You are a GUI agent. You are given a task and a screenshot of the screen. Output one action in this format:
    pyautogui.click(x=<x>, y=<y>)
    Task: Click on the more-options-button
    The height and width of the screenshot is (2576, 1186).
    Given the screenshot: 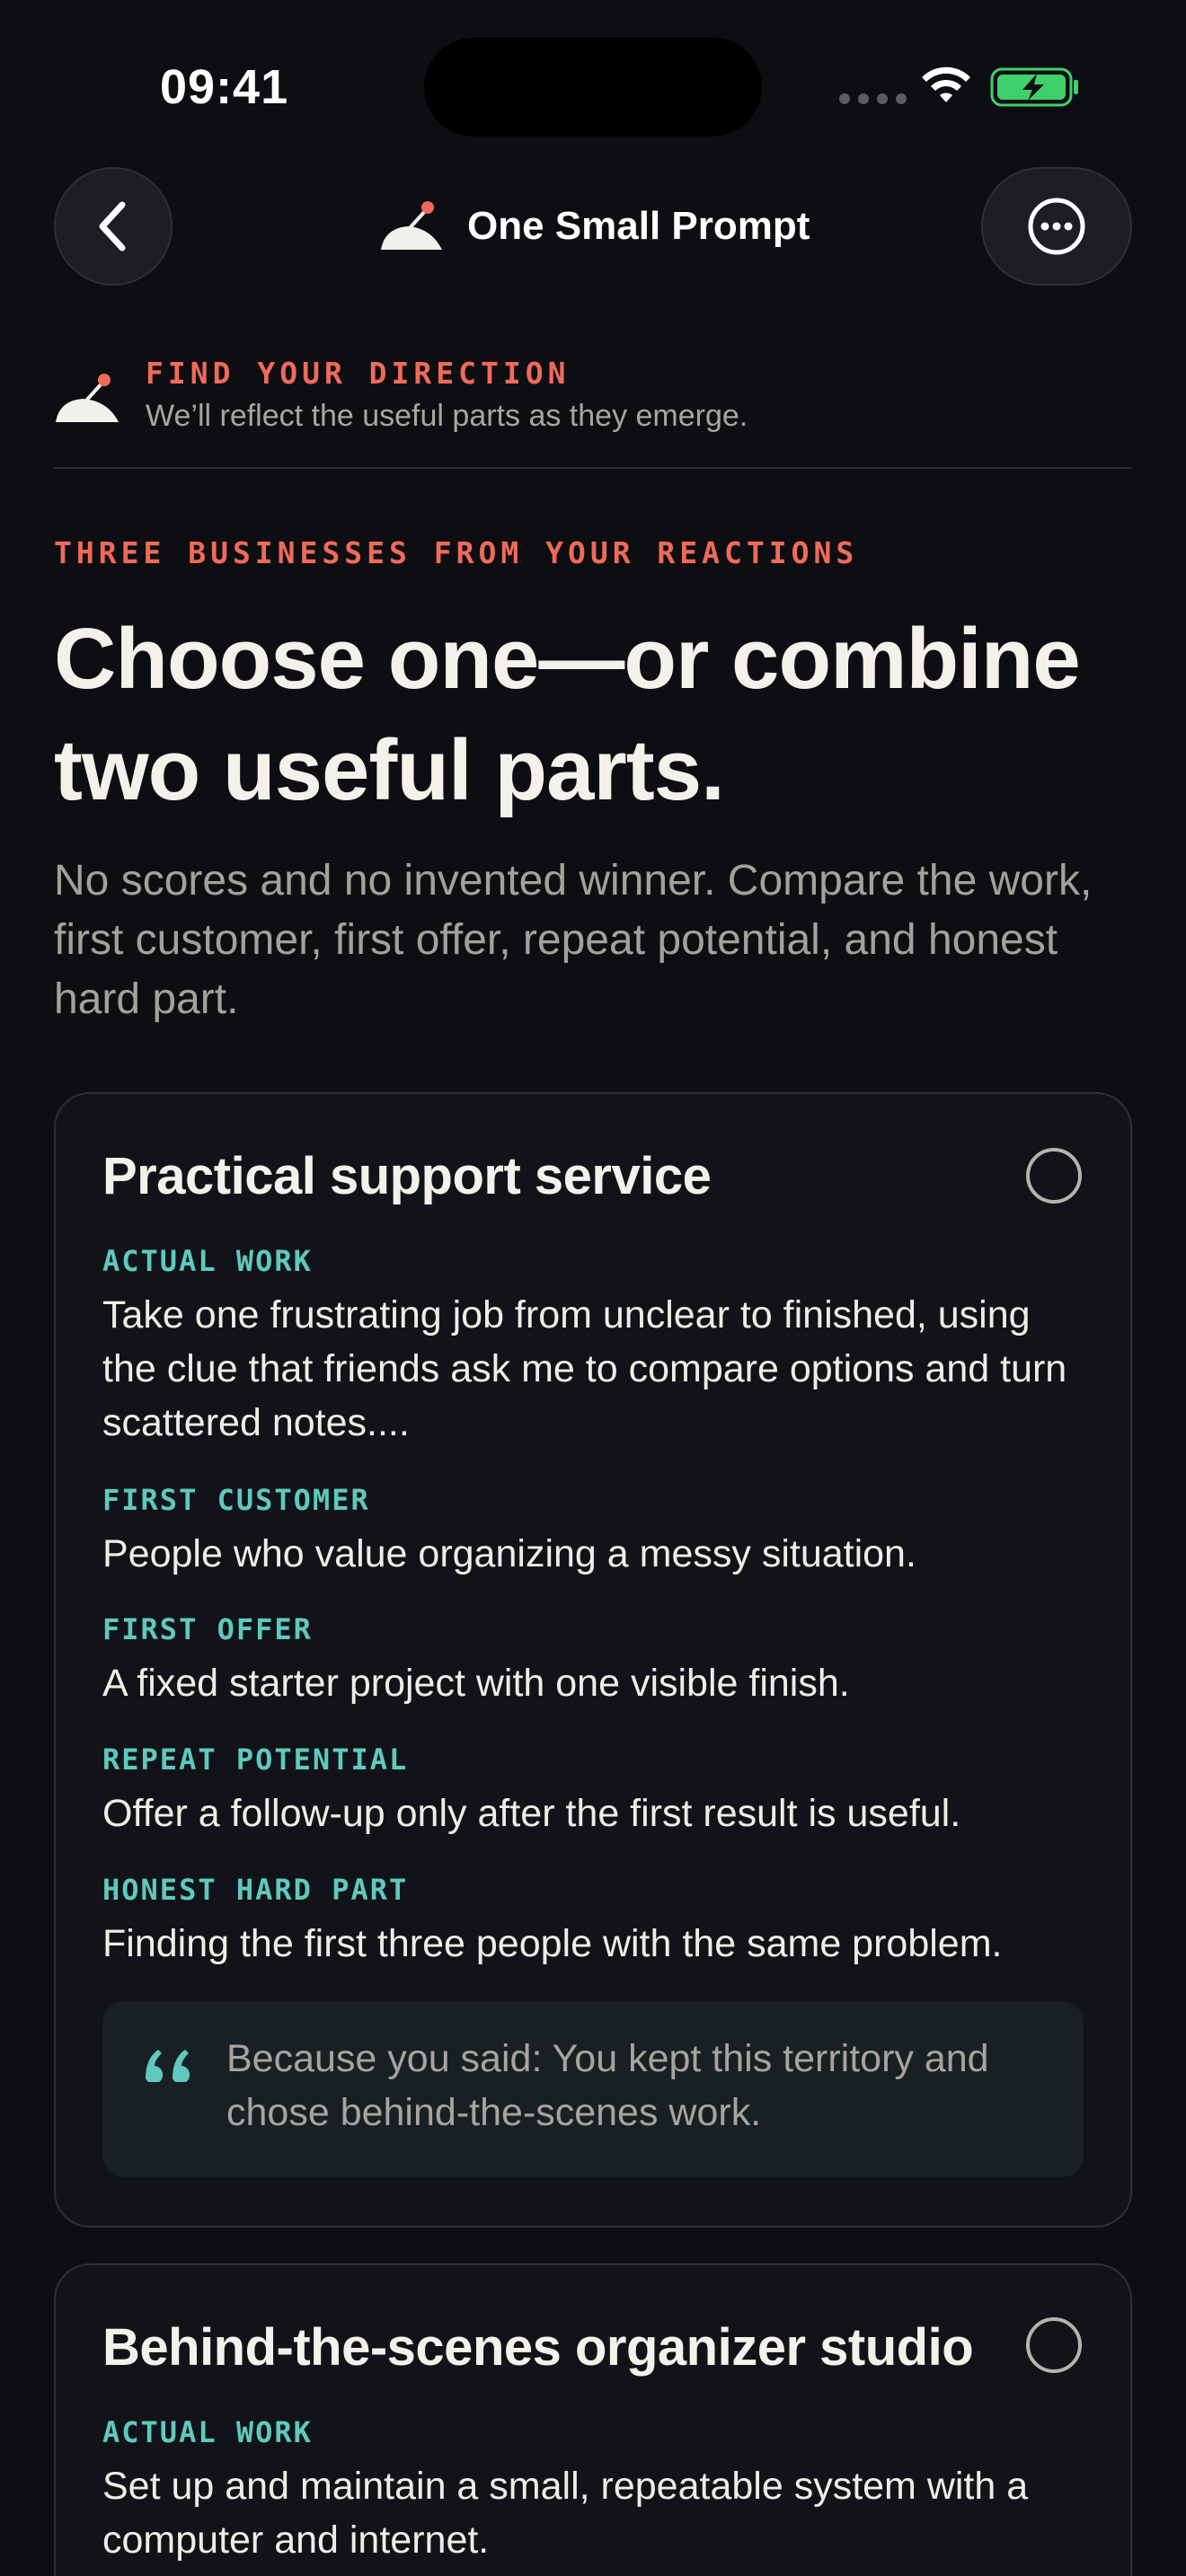 What is the action you would take?
    pyautogui.click(x=1056, y=226)
    